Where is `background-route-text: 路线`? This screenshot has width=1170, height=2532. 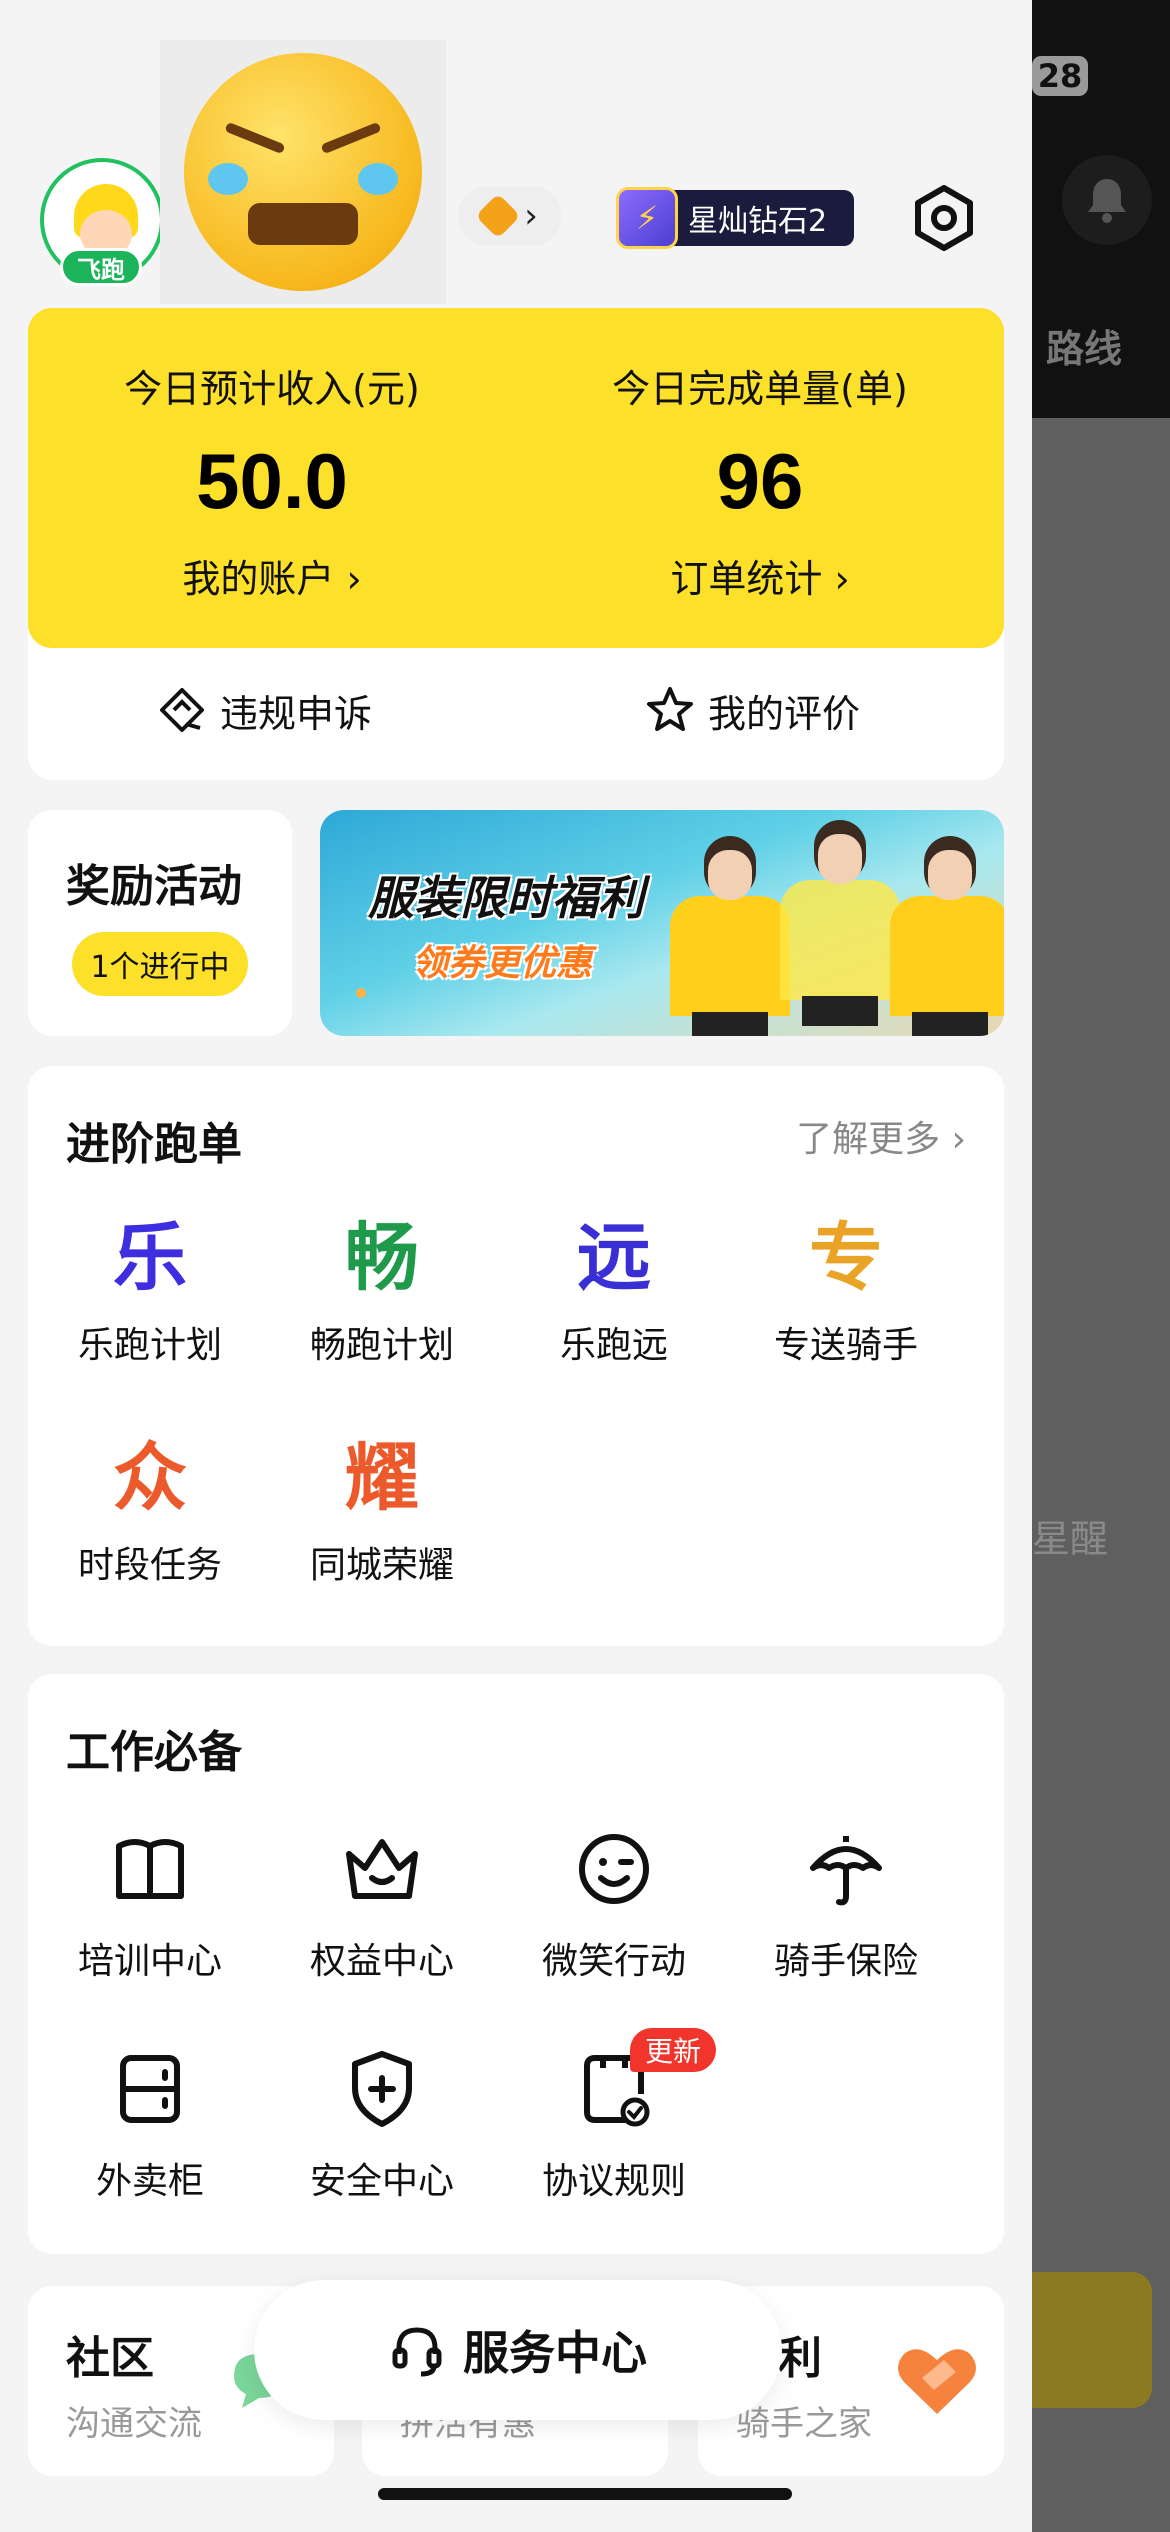 background-route-text: 路线 is located at coordinates (1084, 349).